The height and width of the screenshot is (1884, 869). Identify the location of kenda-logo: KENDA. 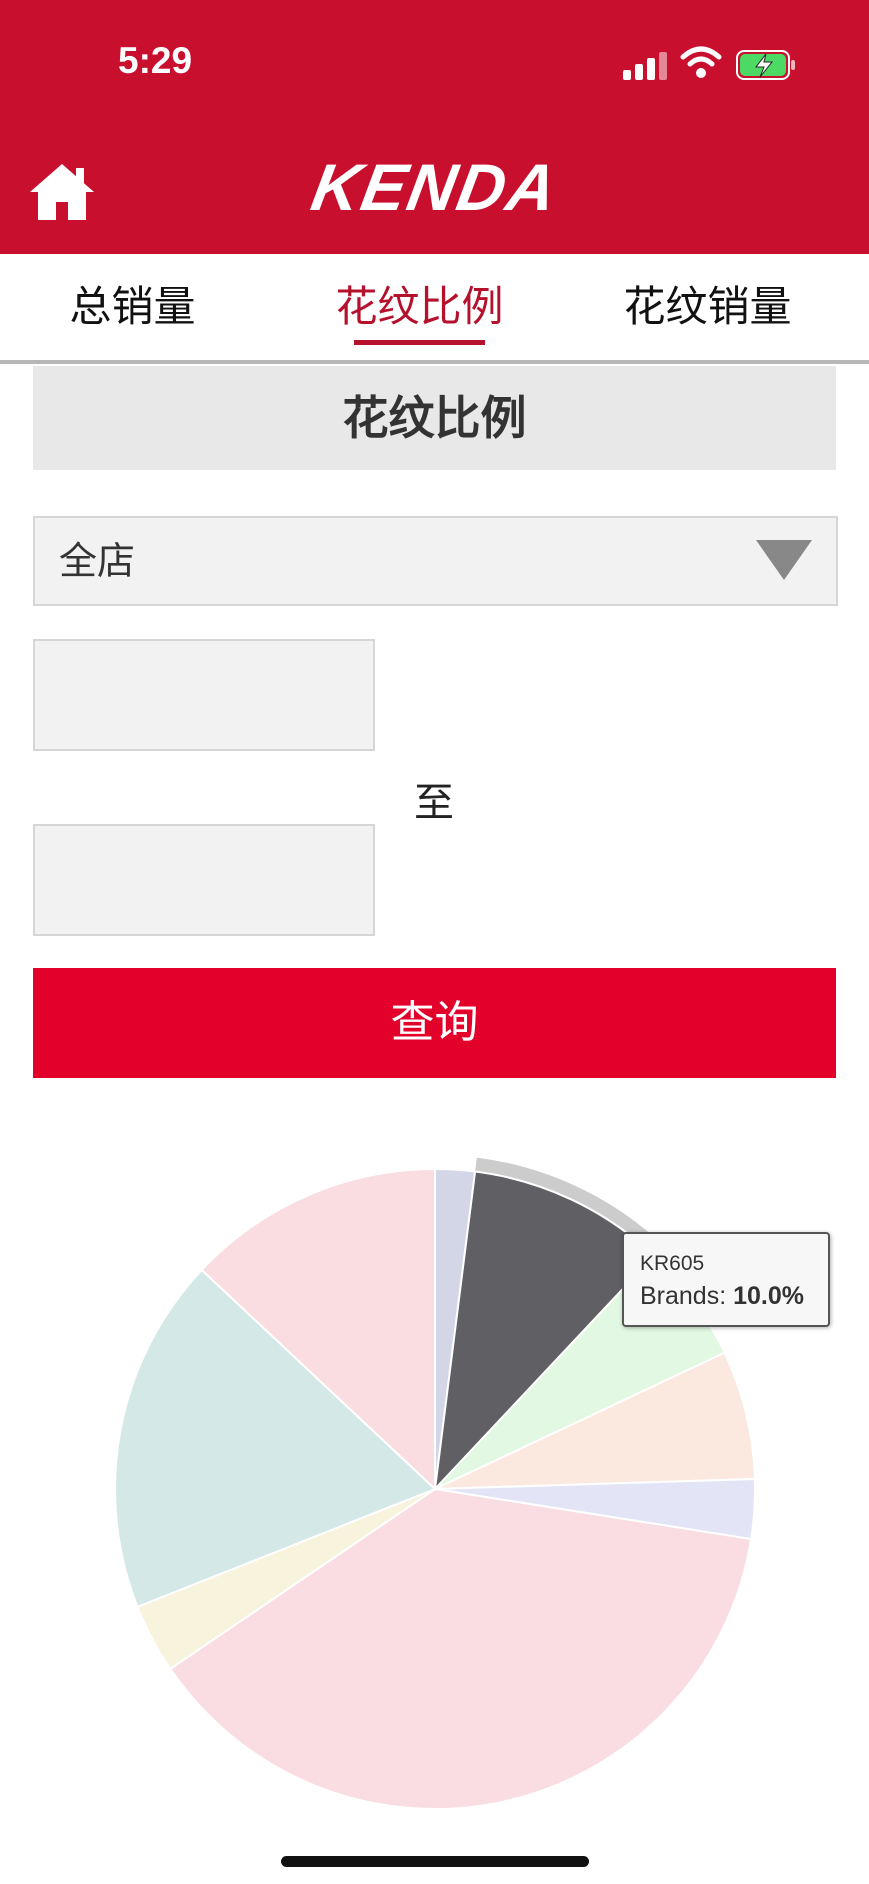
(435, 187).